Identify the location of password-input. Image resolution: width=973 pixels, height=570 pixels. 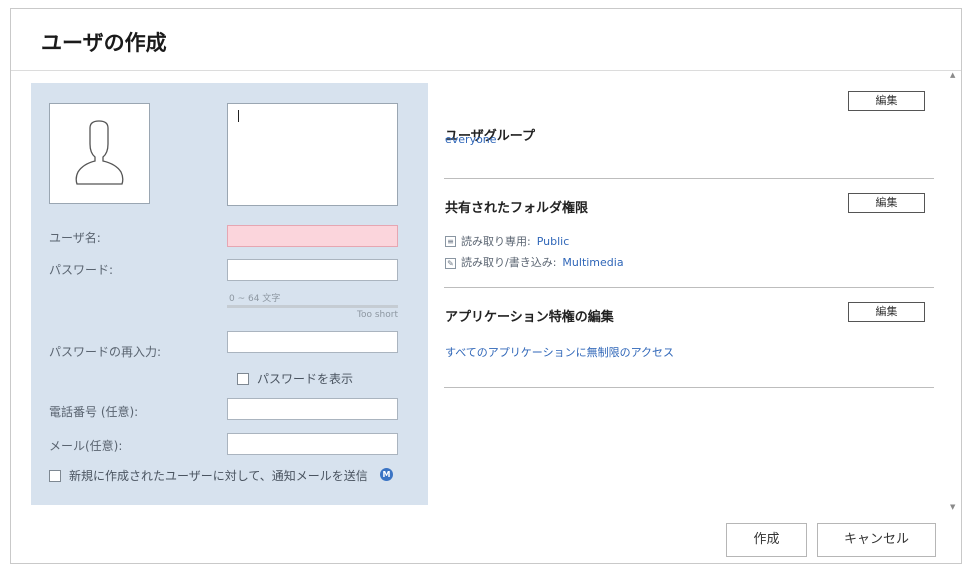
(312, 270).